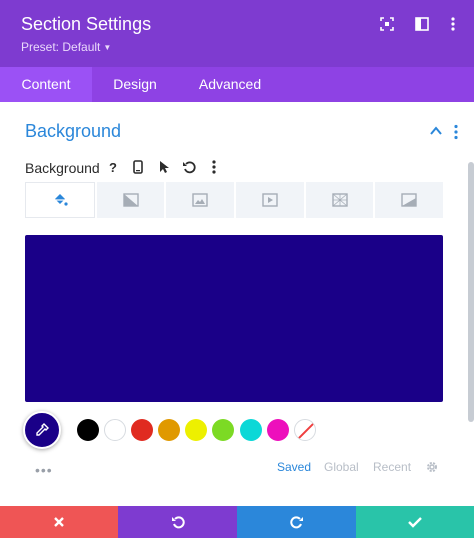 This screenshot has height=538, width=474. Describe the element at coordinates (278, 430) in the screenshot. I see `swatch-magenta` at that location.